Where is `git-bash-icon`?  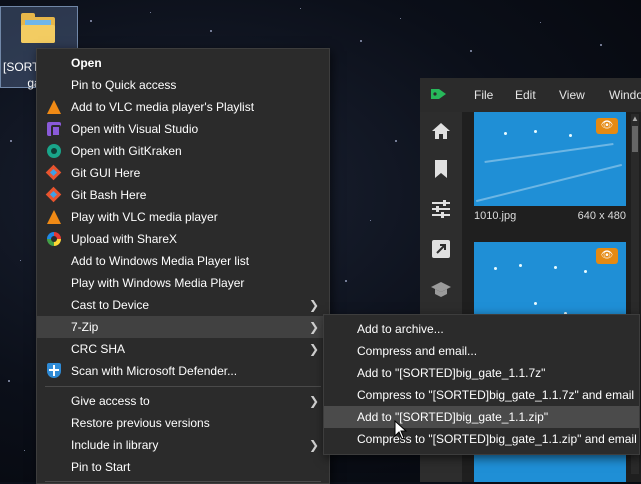 git-bash-icon is located at coordinates (53, 194).